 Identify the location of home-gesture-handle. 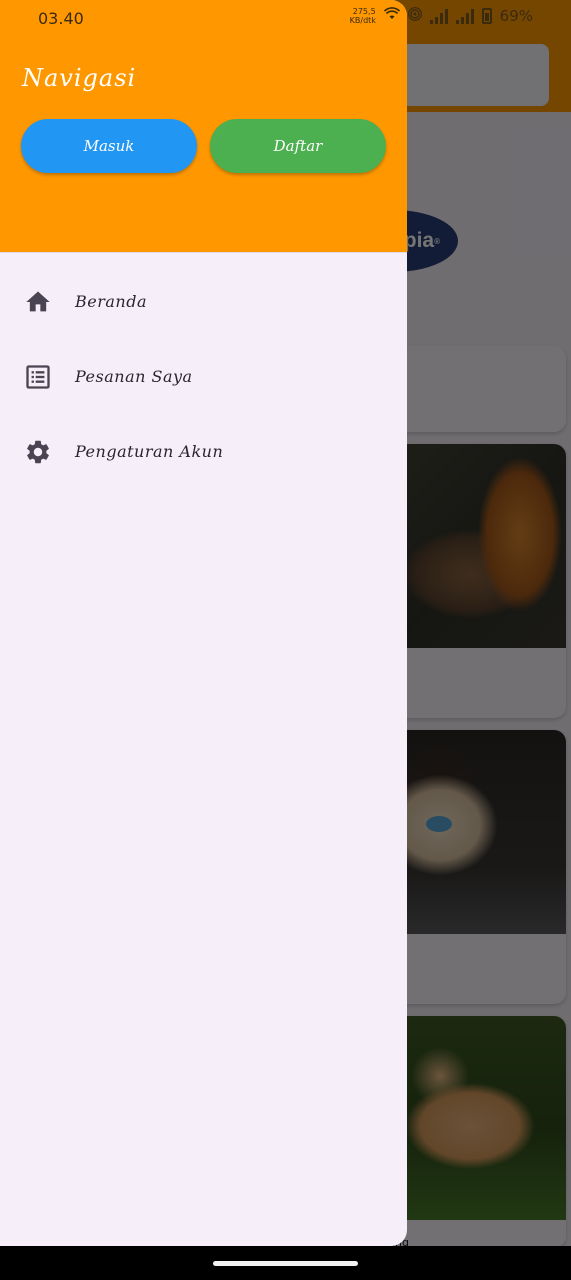
(285, 1263).